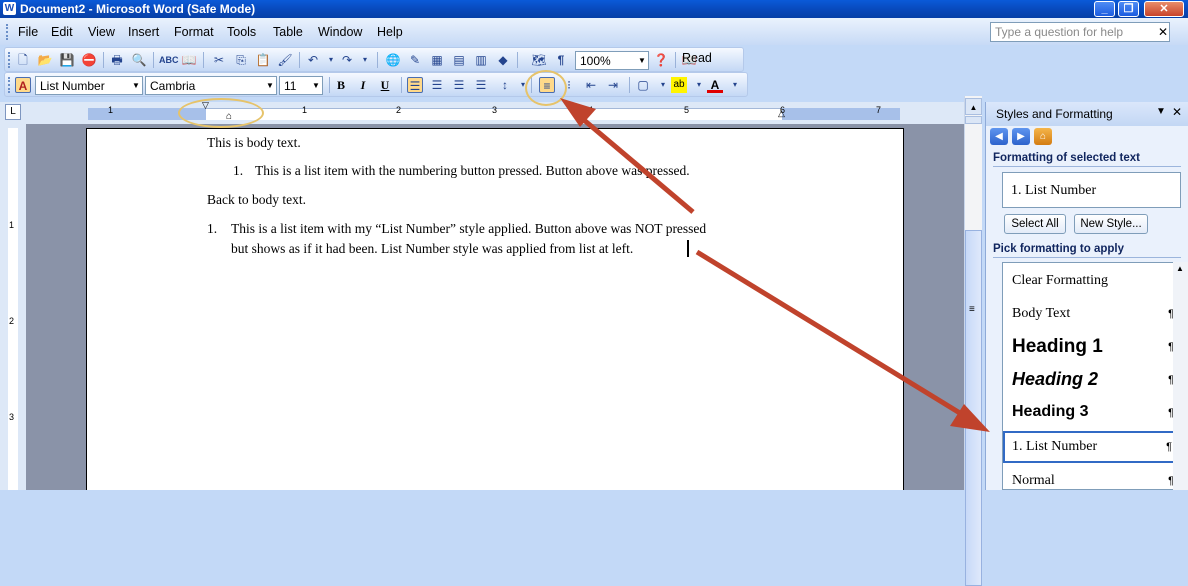 This screenshot has width=1188, height=586. Describe the element at coordinates (45, 60) in the screenshot. I see `open-icon: 📂` at that location.